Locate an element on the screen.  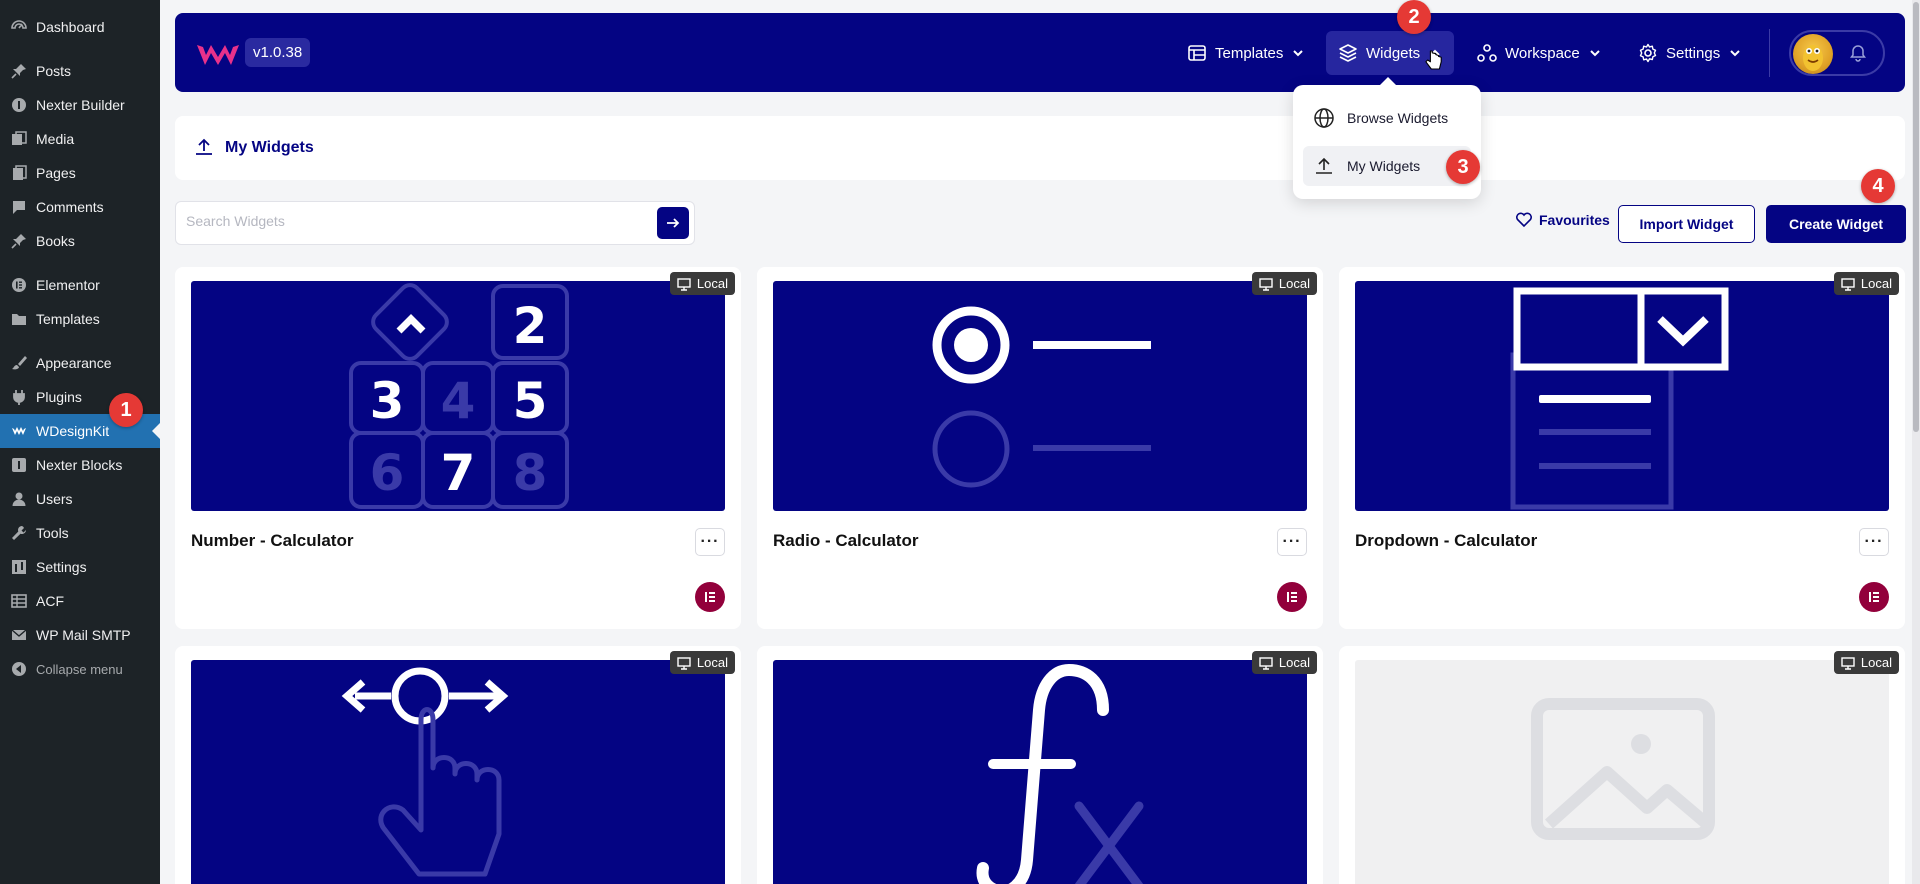
sidebar-item-books: Books is located at coordinates (80, 241).